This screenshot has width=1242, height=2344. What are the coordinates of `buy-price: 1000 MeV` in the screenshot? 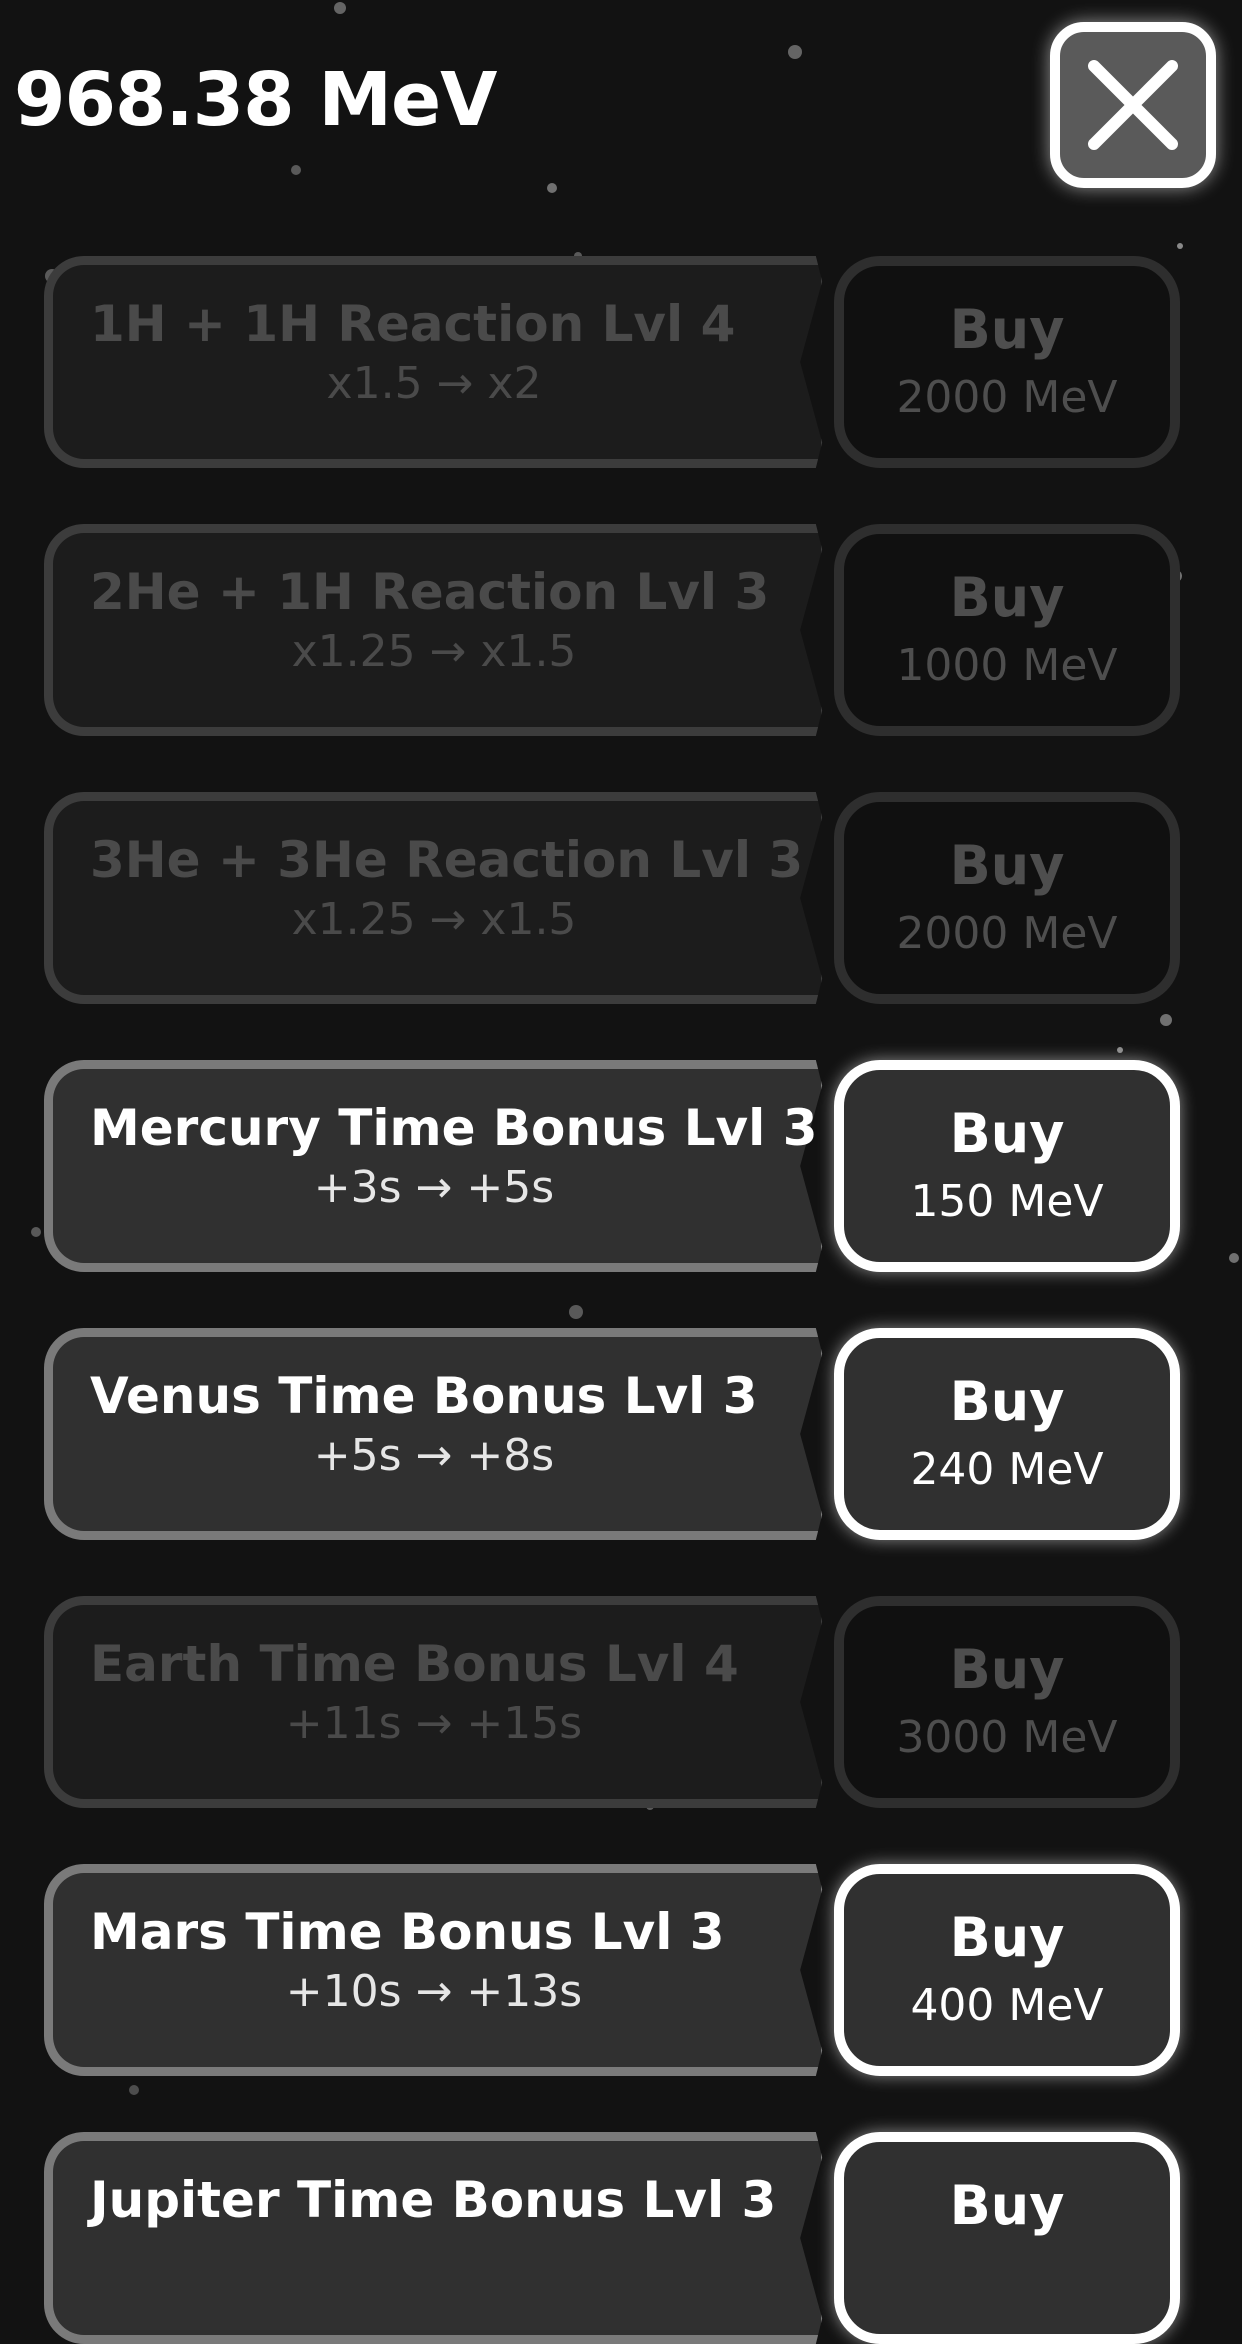 It's located at (1007, 665).